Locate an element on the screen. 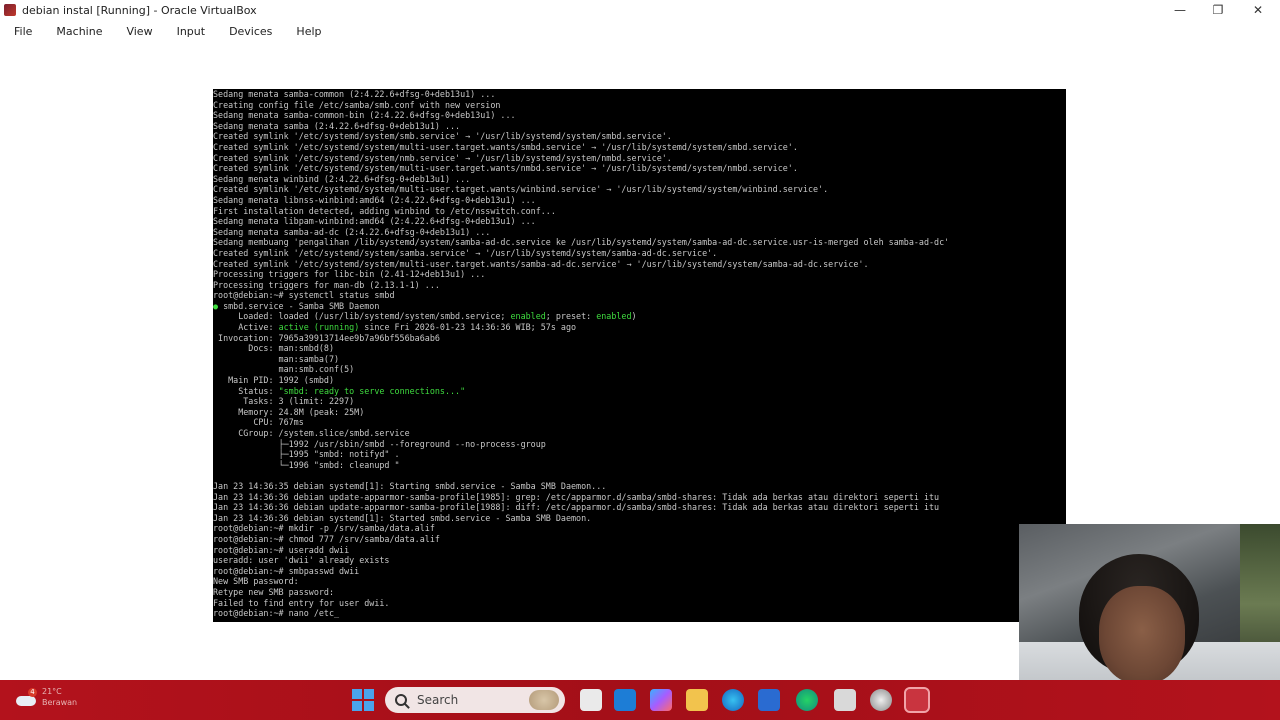 This screenshot has width=1280, height=720. copilot-icon is located at coordinates (661, 700).